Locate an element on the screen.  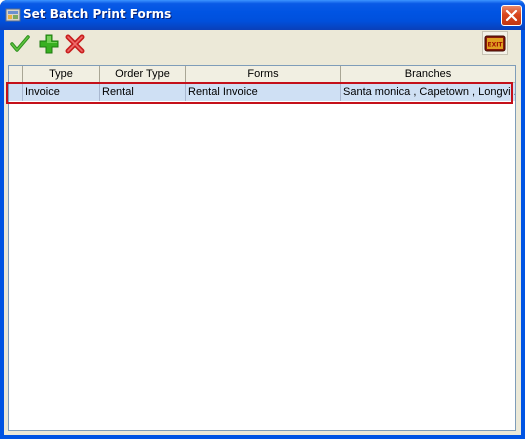
app-icon is located at coordinates (13, 15).